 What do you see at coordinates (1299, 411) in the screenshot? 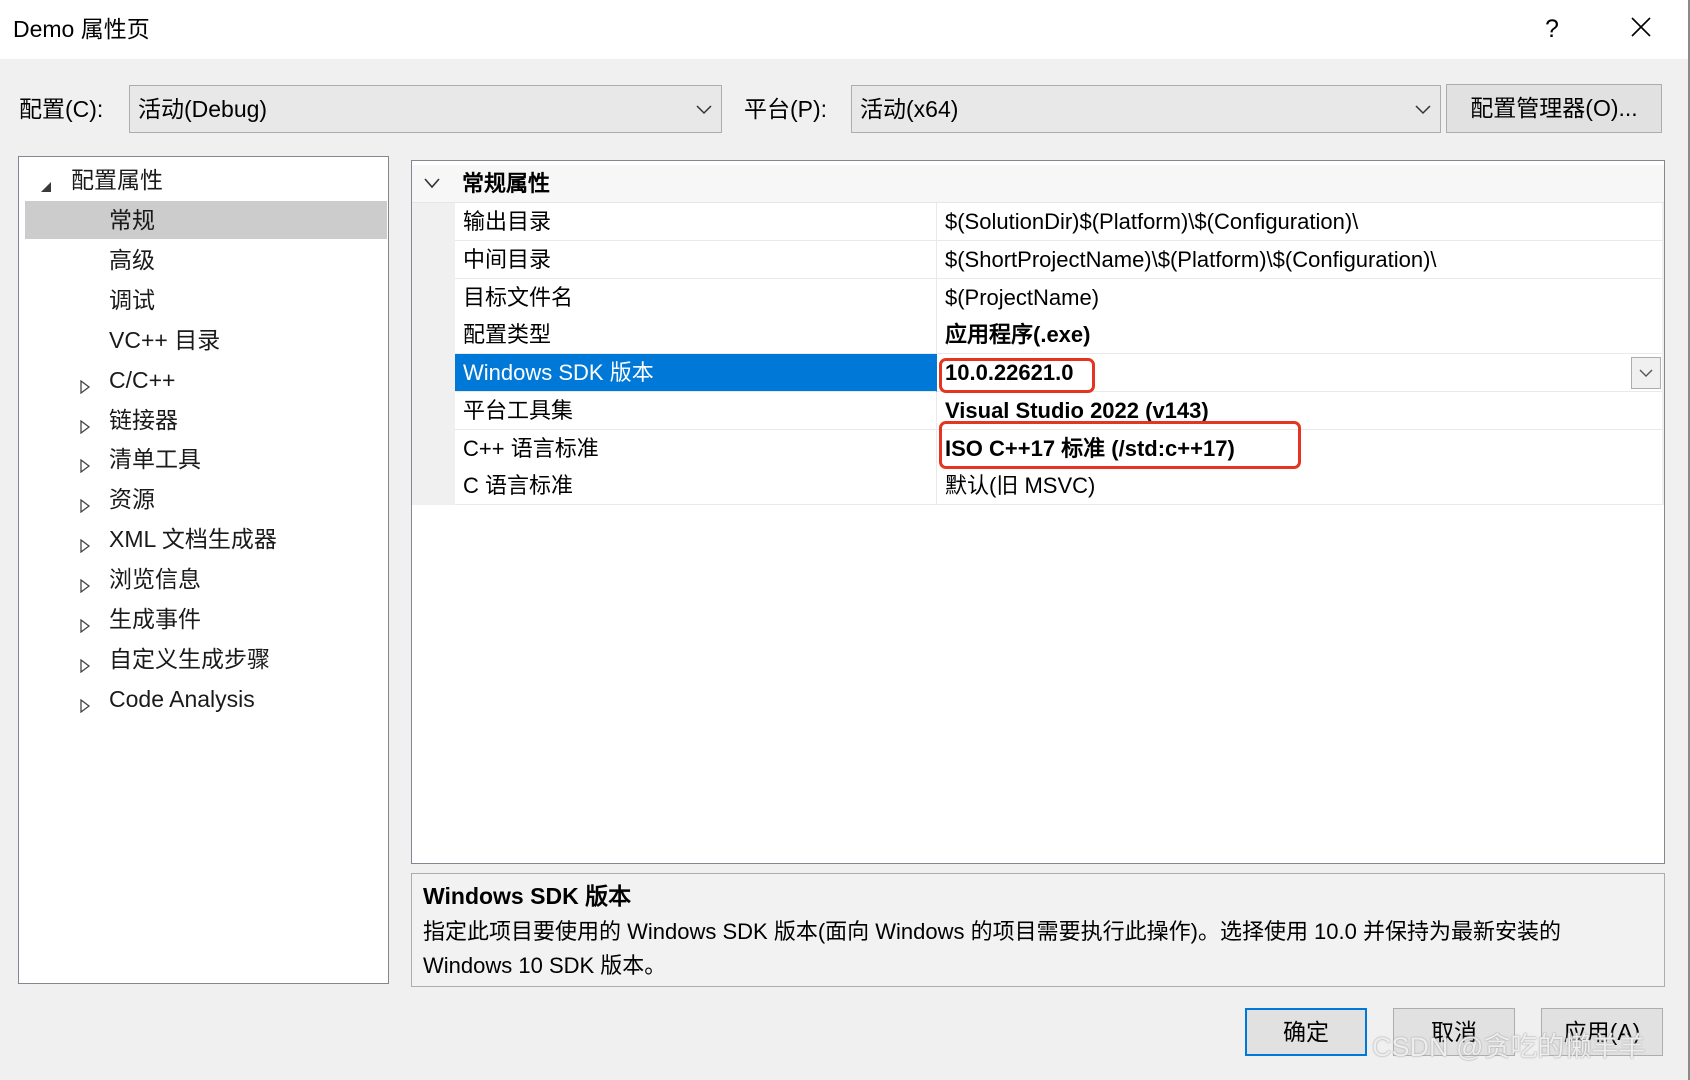
I see `property-value: Visual Studio 2022 (v143)` at bounding box center [1299, 411].